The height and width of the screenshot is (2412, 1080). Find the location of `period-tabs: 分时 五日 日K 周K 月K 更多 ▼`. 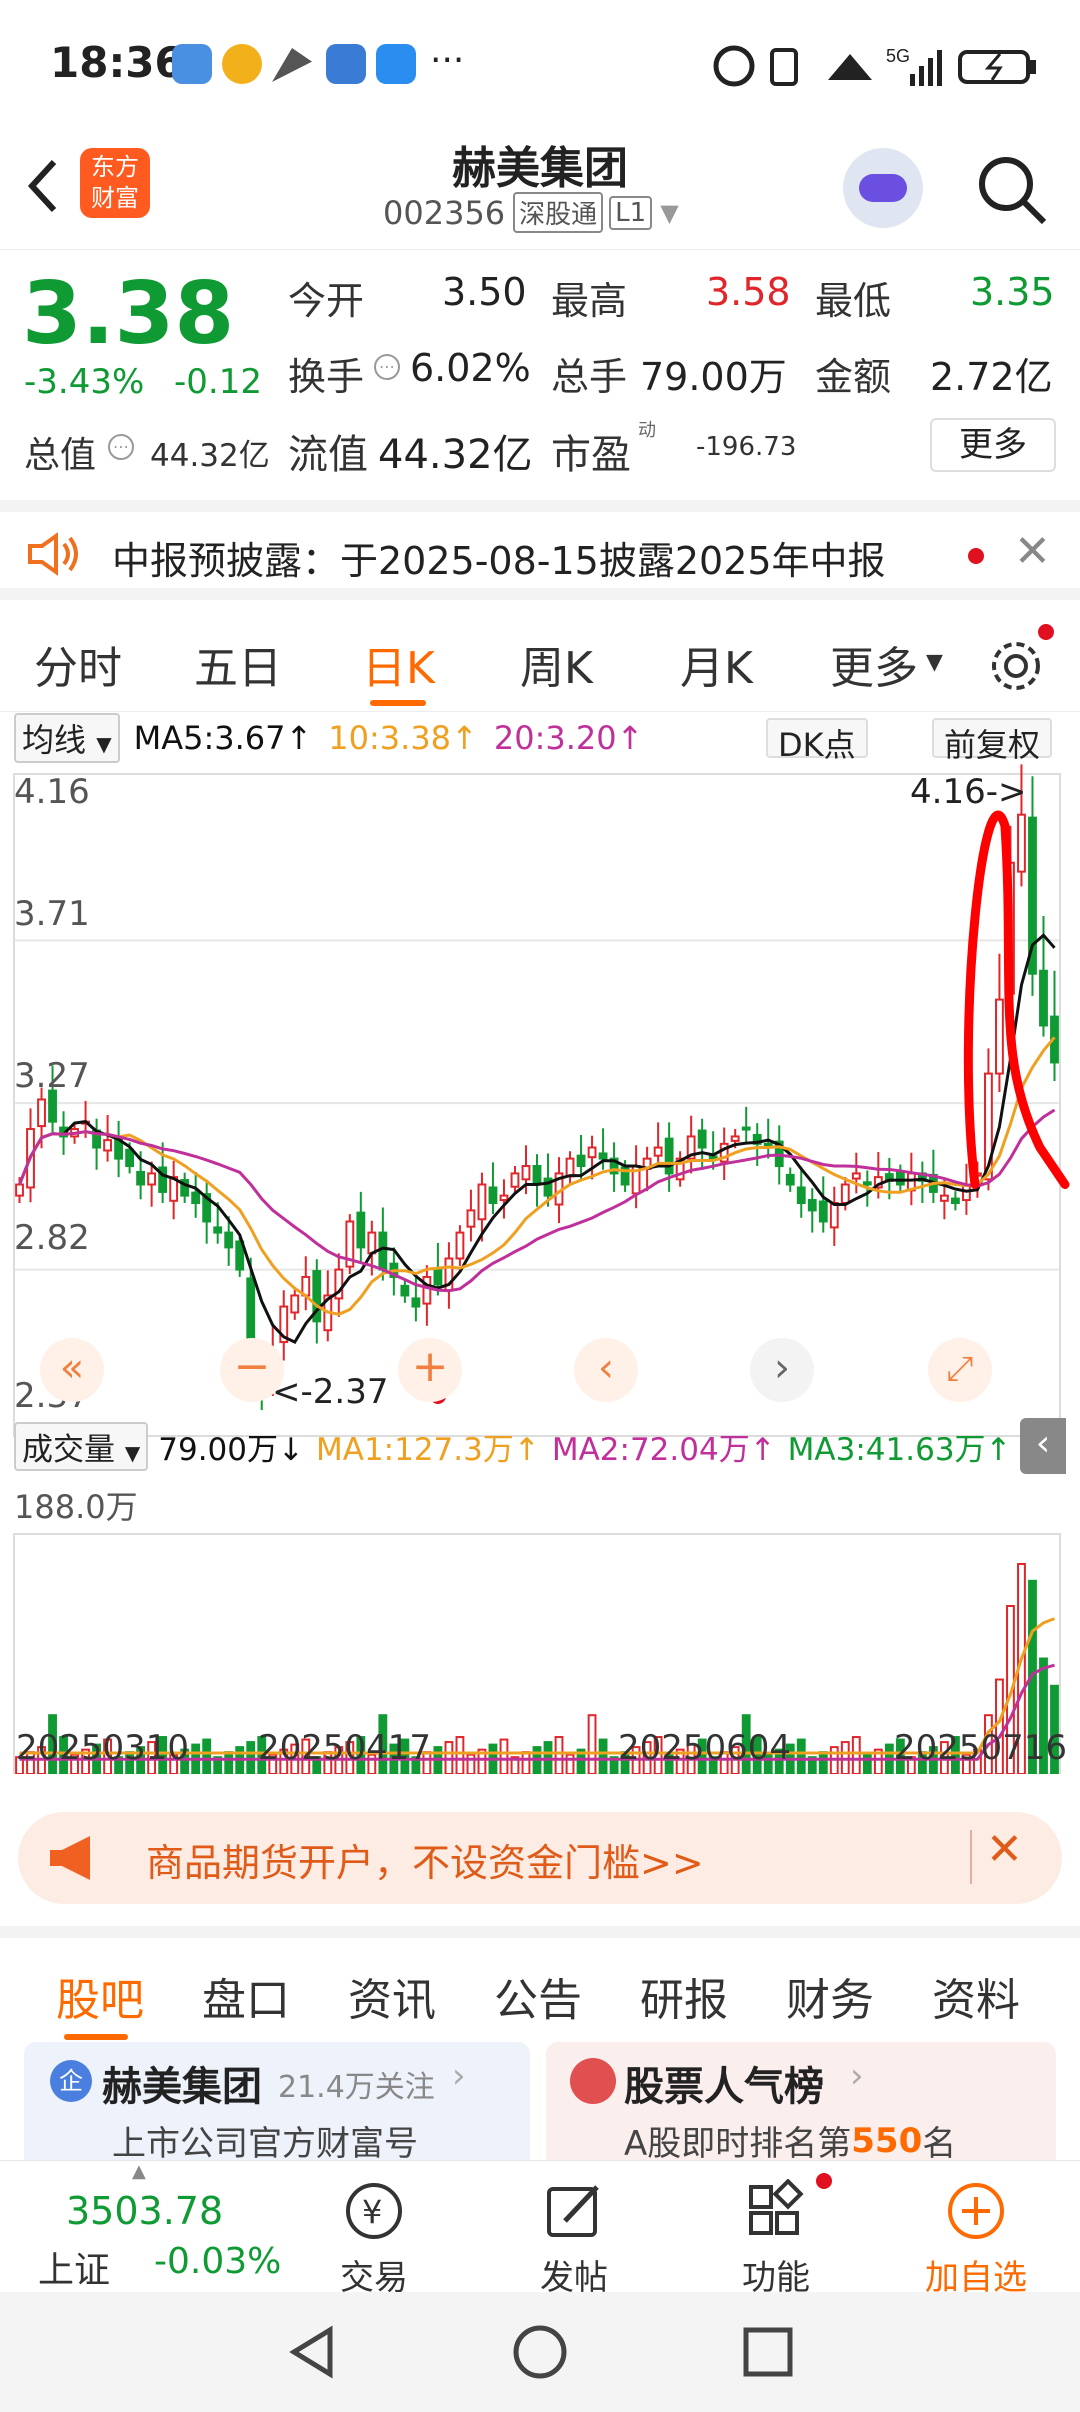

period-tabs: 分时 五日 日K 周K 月K 更多 ▼ is located at coordinates (540, 662).